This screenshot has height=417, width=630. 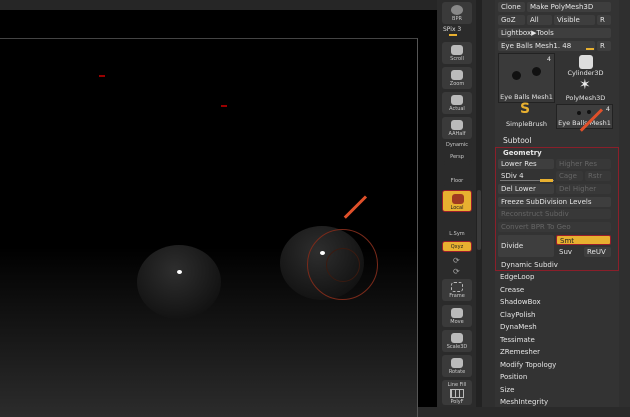 What do you see at coordinates (554, 265) in the screenshot?
I see `dynamic-subdiv-header: Dynamic Subdiv` at bounding box center [554, 265].